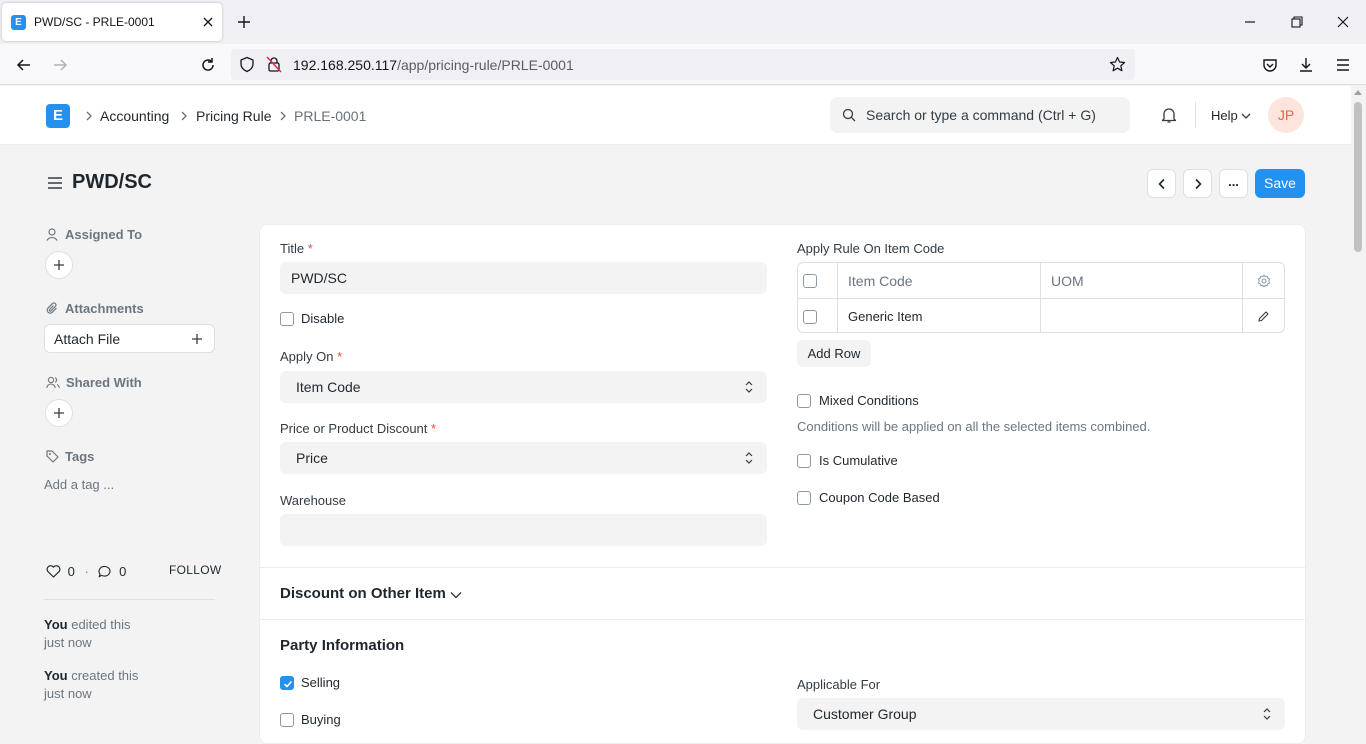 This screenshot has height=744, width=1366. What do you see at coordinates (233, 116) in the screenshot?
I see `breadcrumb-pricing-rule: Pricing Rule` at bounding box center [233, 116].